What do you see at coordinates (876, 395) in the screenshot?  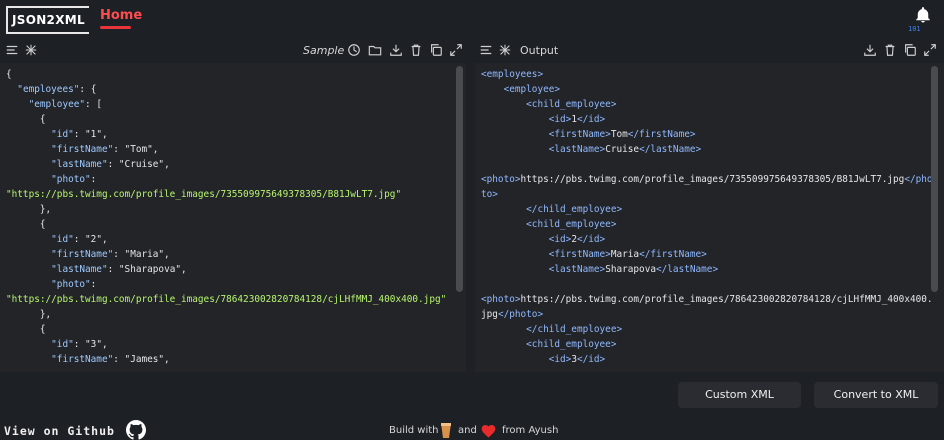 I see `convert-to-xml-button: Convert to XML` at bounding box center [876, 395].